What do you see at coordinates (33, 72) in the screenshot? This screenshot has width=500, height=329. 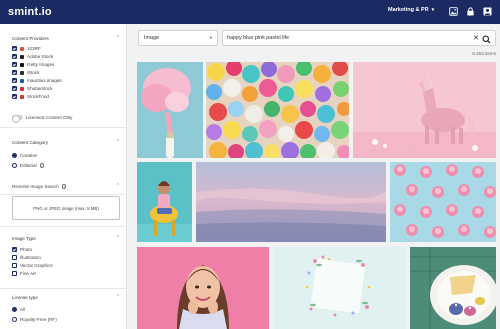 I see `provider-label: iStock` at bounding box center [33, 72].